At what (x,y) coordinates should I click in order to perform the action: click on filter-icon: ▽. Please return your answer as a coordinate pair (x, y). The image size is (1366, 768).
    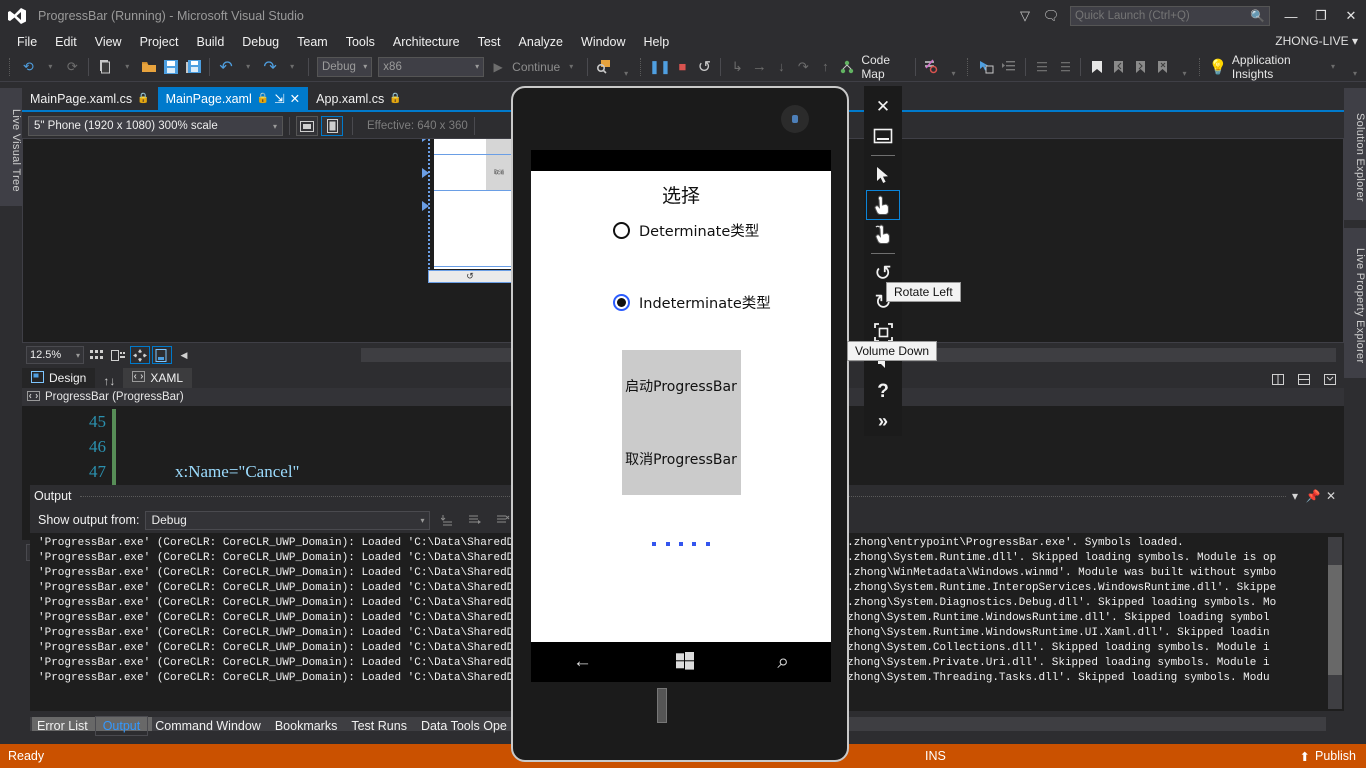
    Looking at the image, I should click on (1025, 16).